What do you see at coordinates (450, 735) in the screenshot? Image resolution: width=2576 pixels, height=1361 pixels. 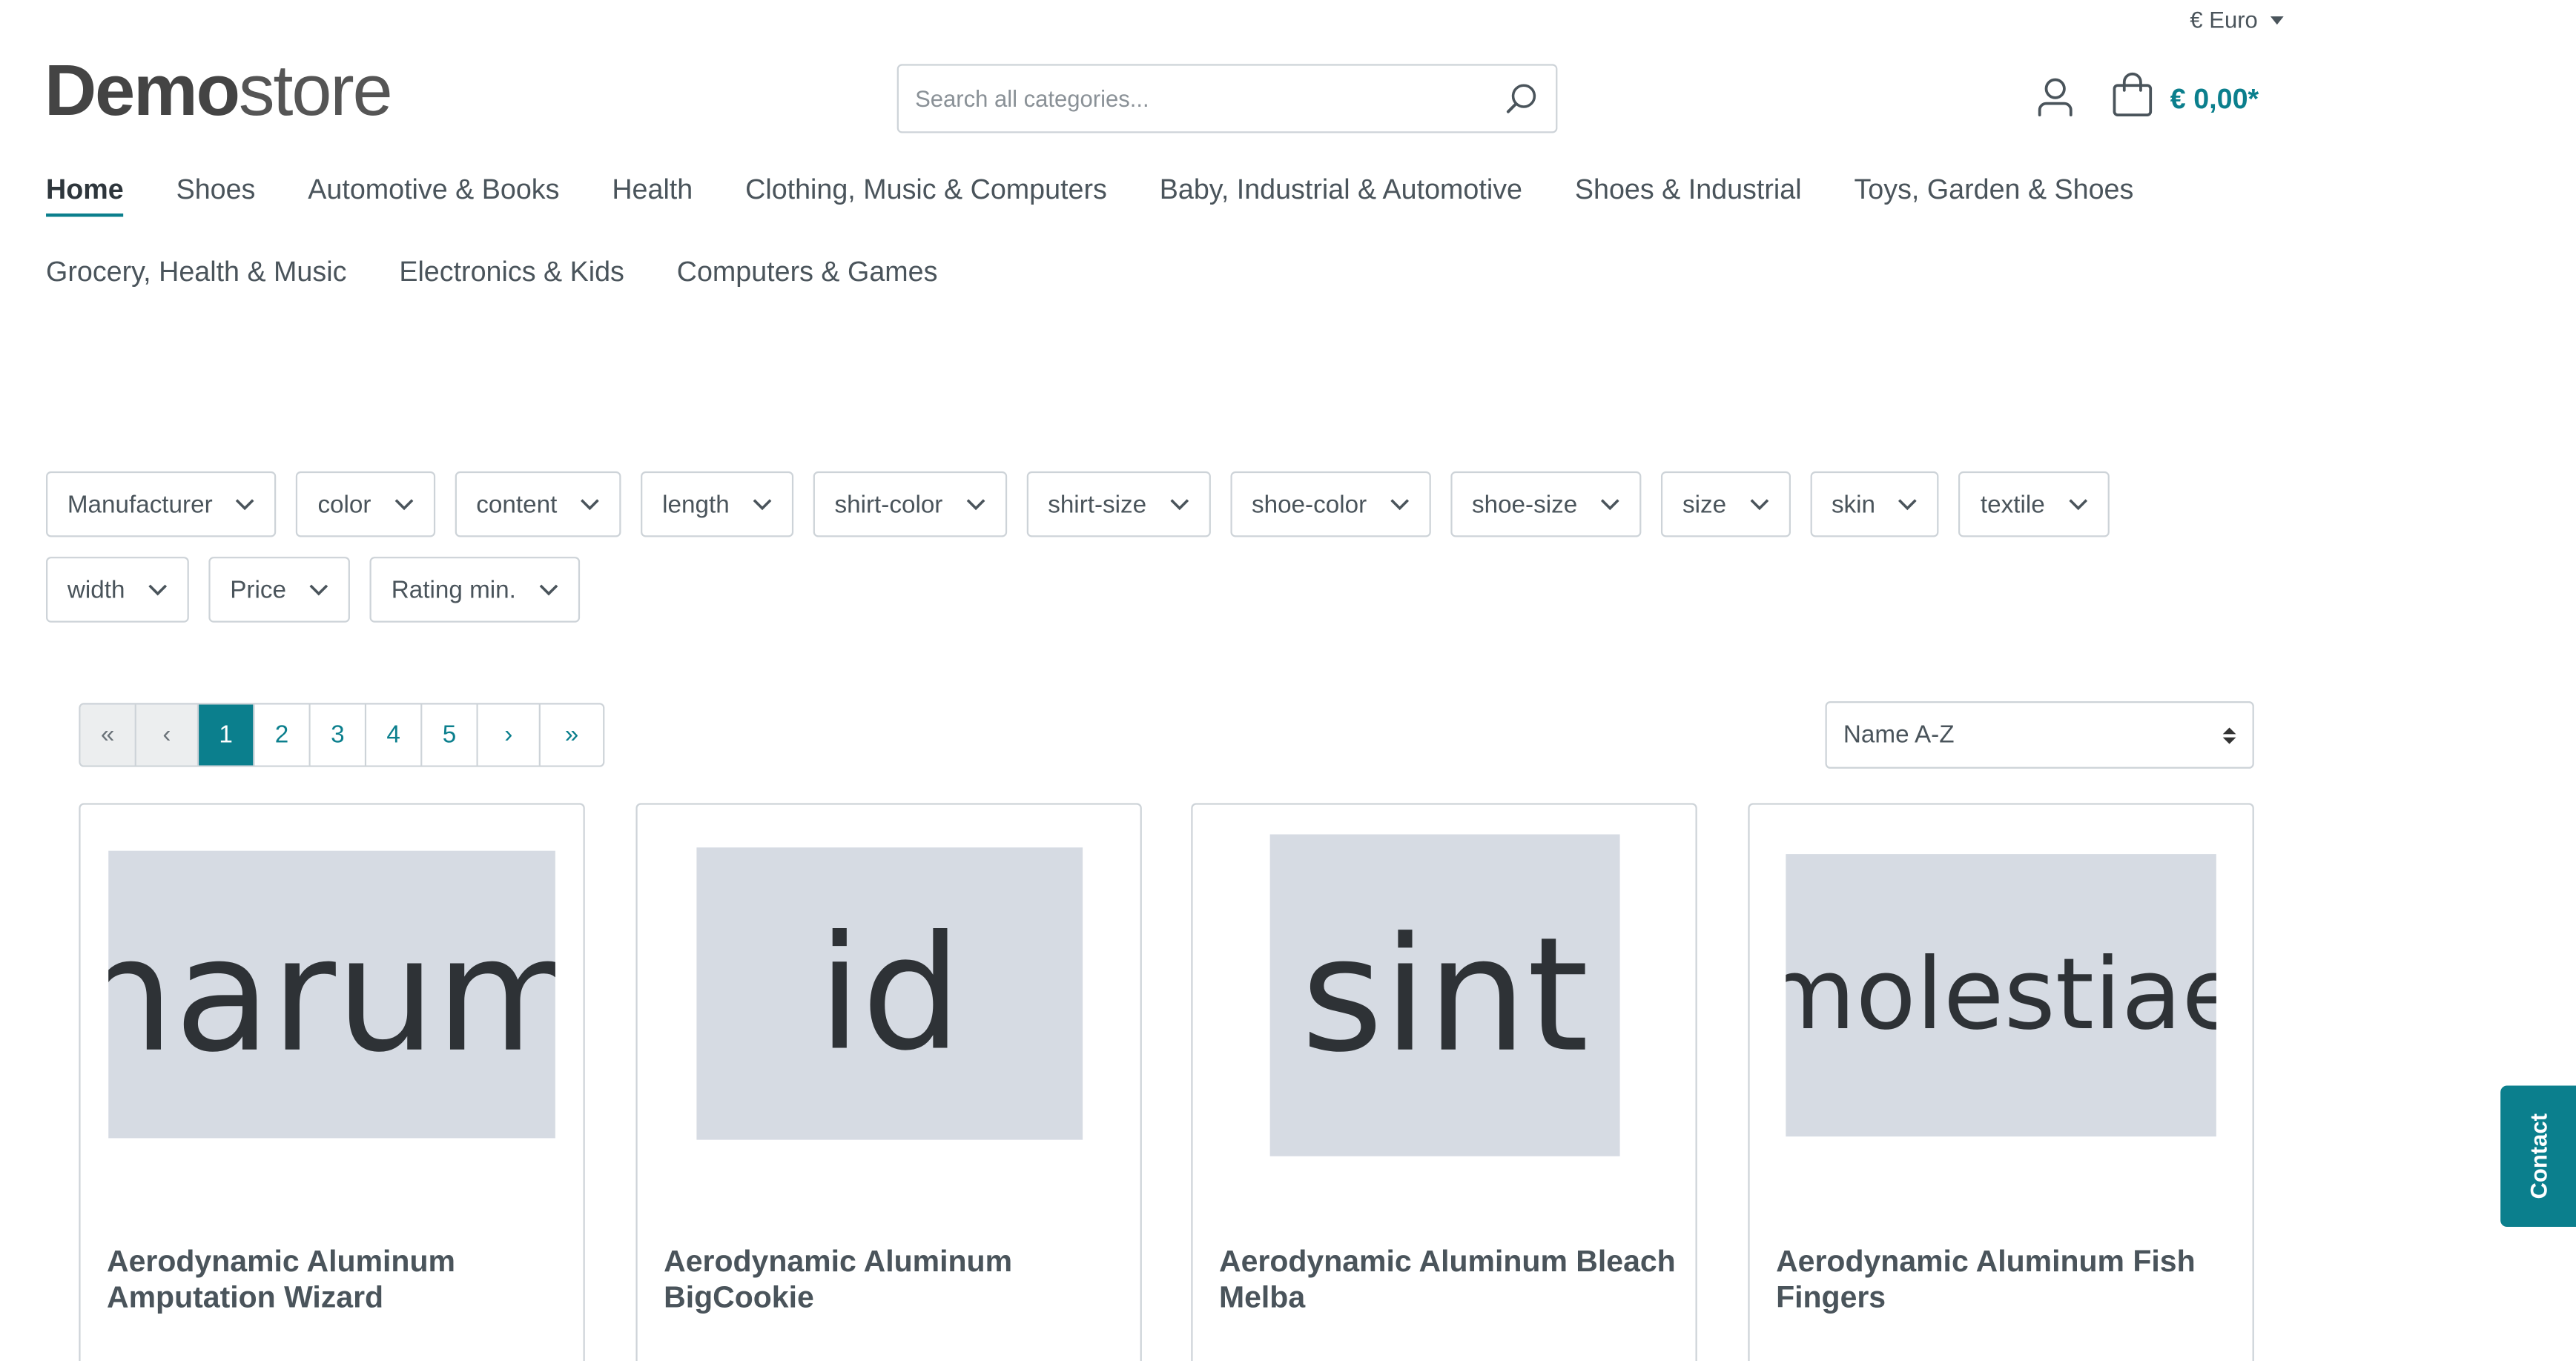 I see `pagination-page-5: 5` at bounding box center [450, 735].